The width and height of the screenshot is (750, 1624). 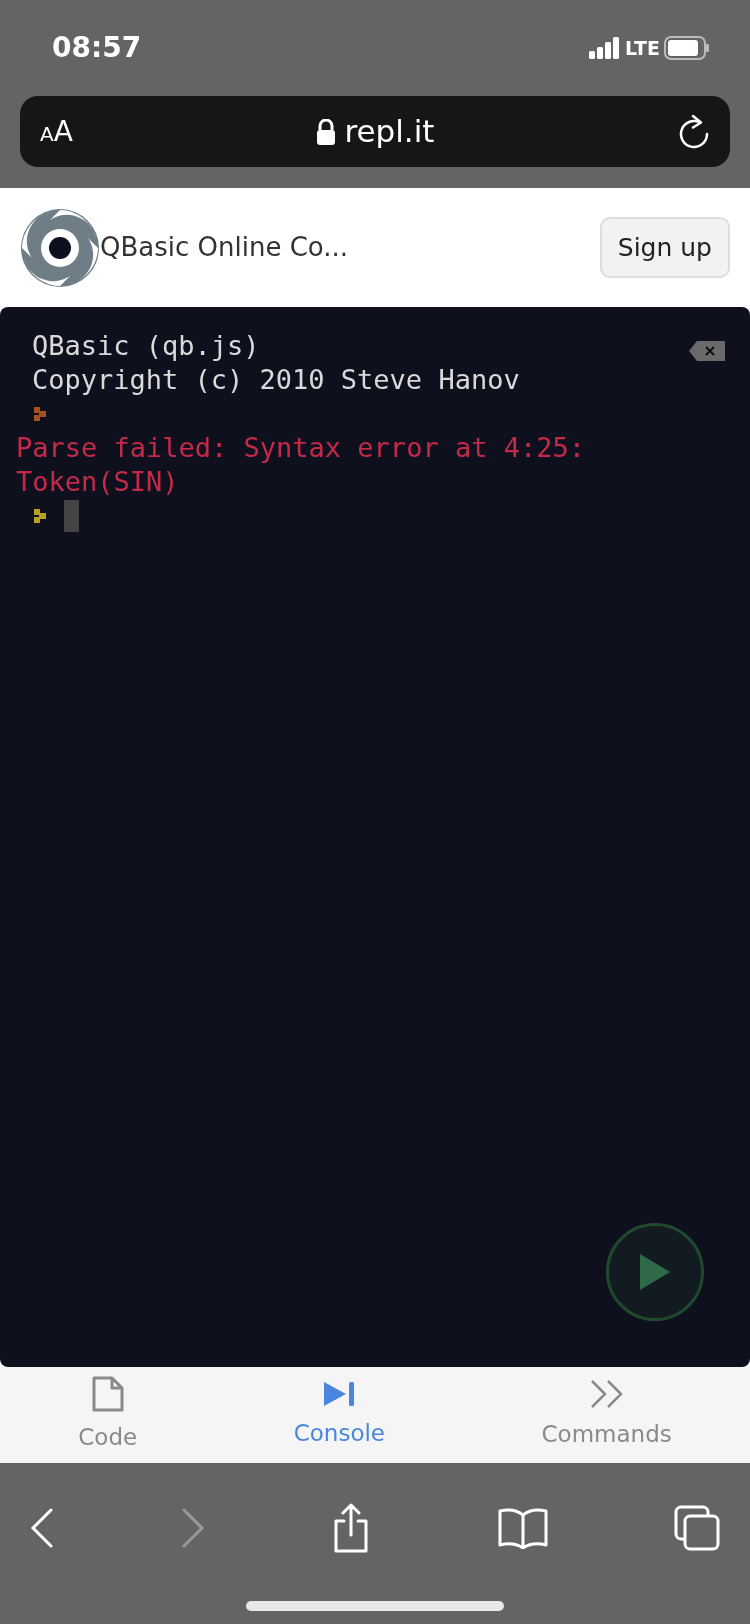 What do you see at coordinates (664, 247) in the screenshot?
I see `sign-up-button: Sign up` at bounding box center [664, 247].